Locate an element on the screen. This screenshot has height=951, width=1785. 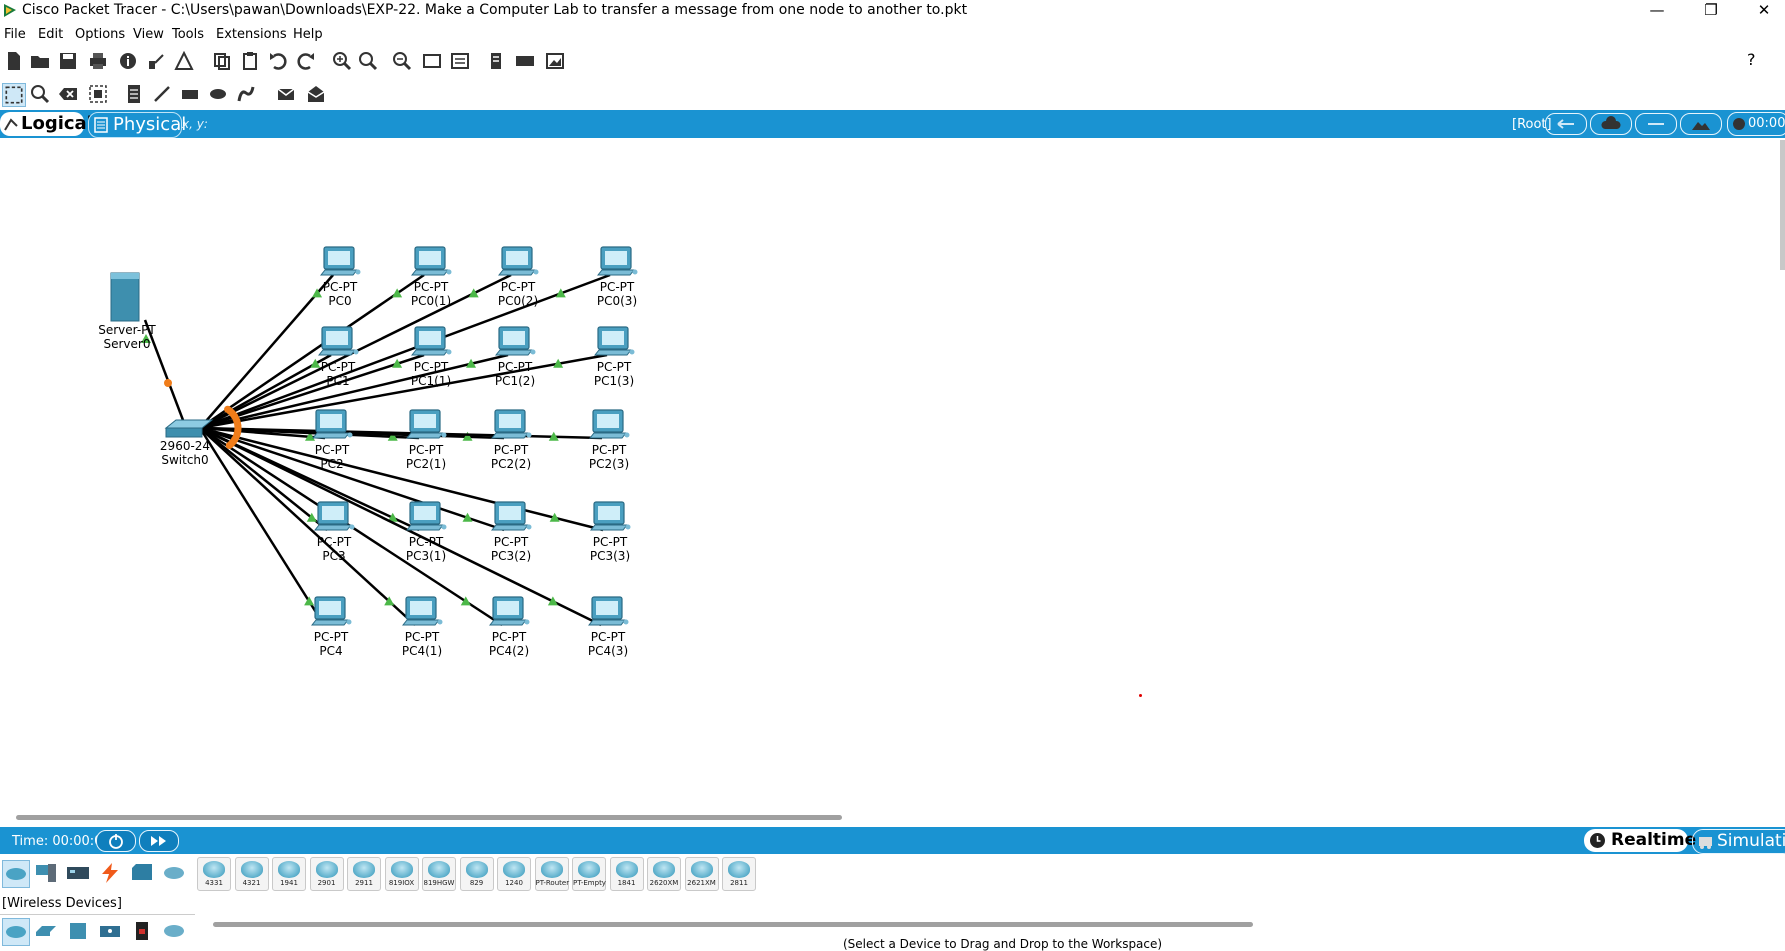
device-model-4321: 4321 is located at coordinates (251, 874).